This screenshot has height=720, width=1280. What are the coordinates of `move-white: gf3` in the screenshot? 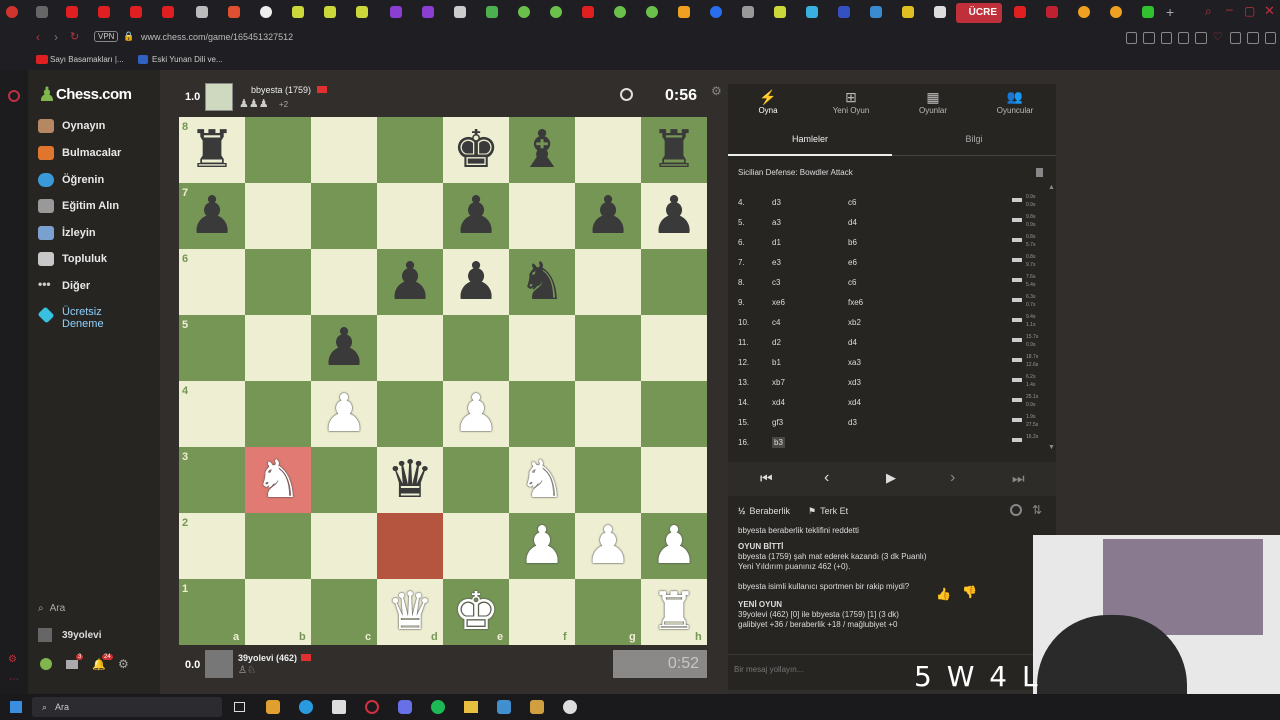 It's located at (777, 422).